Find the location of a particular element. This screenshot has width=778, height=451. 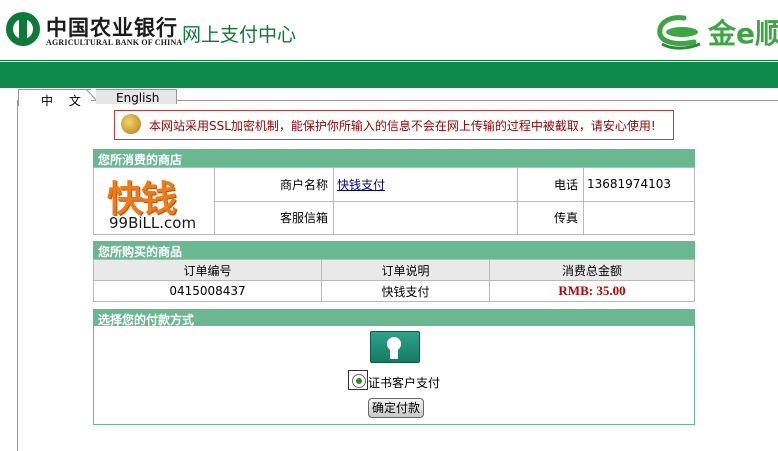

tab-chinese-label: 中 文 is located at coordinates (64, 101).